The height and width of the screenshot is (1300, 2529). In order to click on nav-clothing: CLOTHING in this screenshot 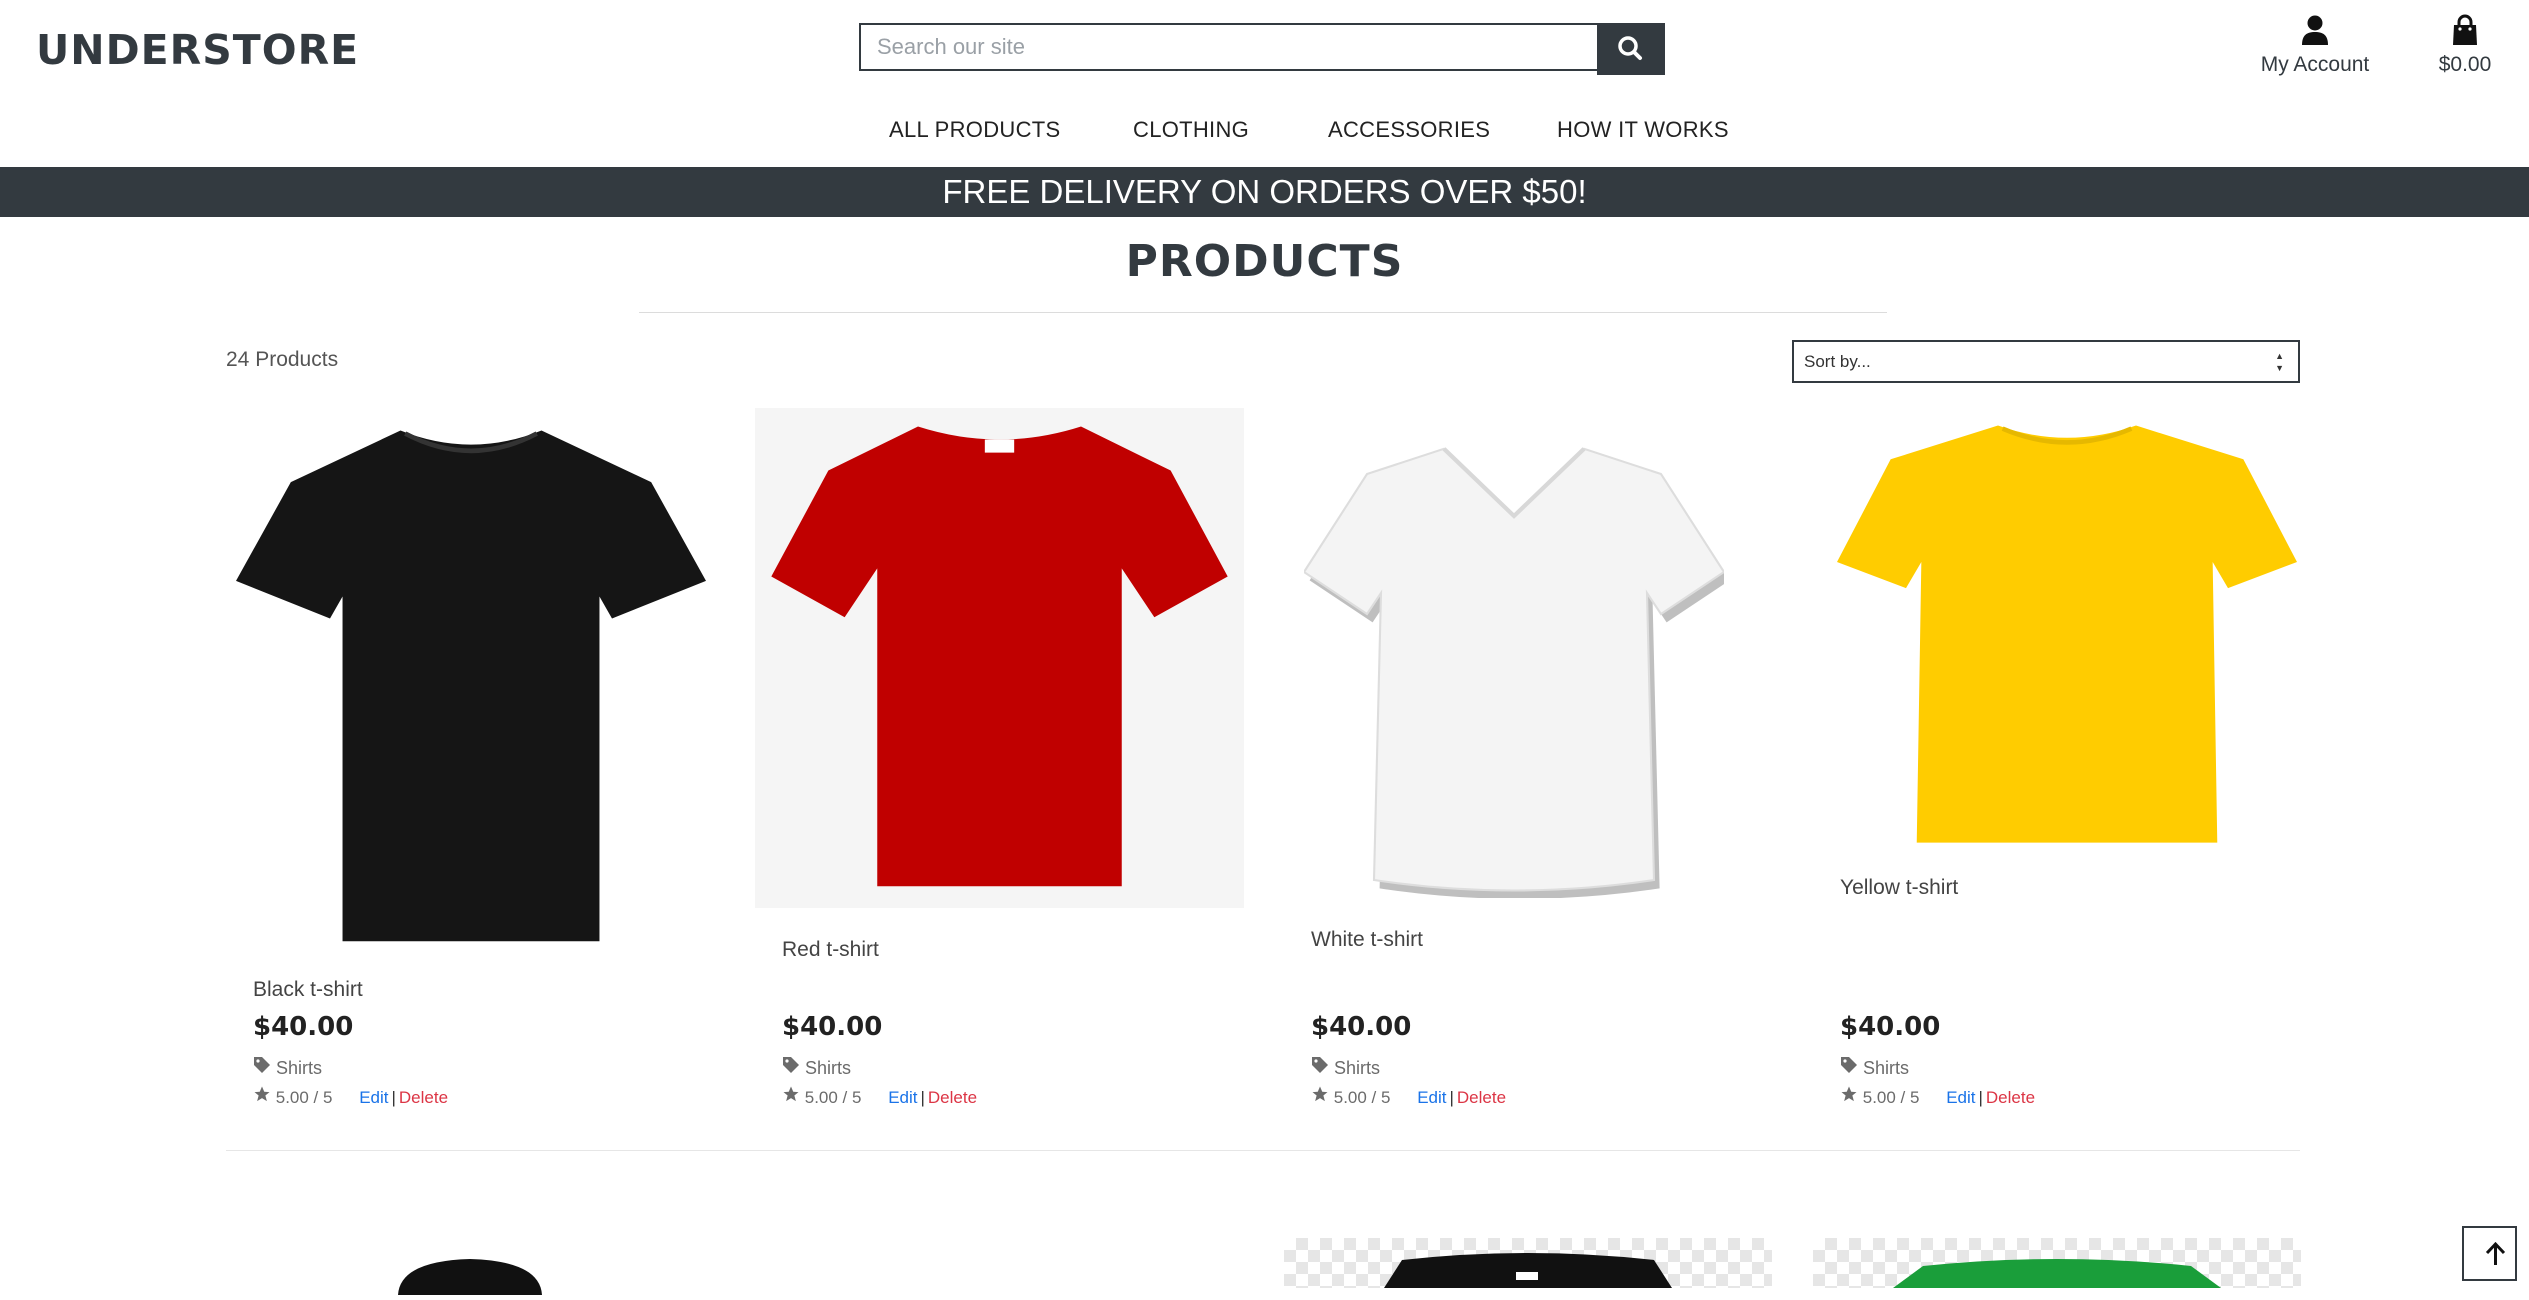, I will do `click(1191, 130)`.